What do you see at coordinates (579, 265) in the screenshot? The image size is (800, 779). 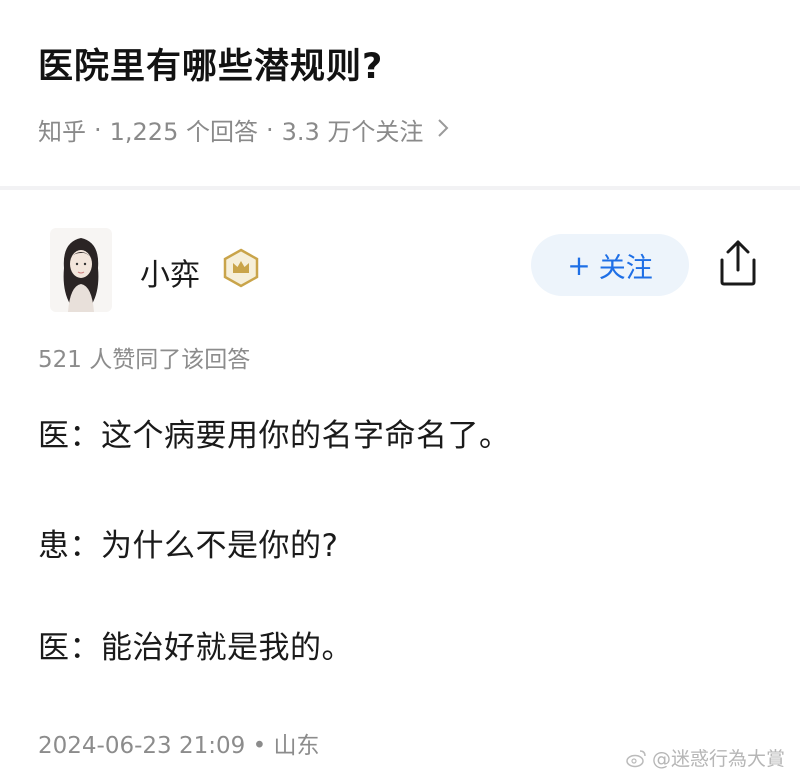 I see `plus-icon: +` at bounding box center [579, 265].